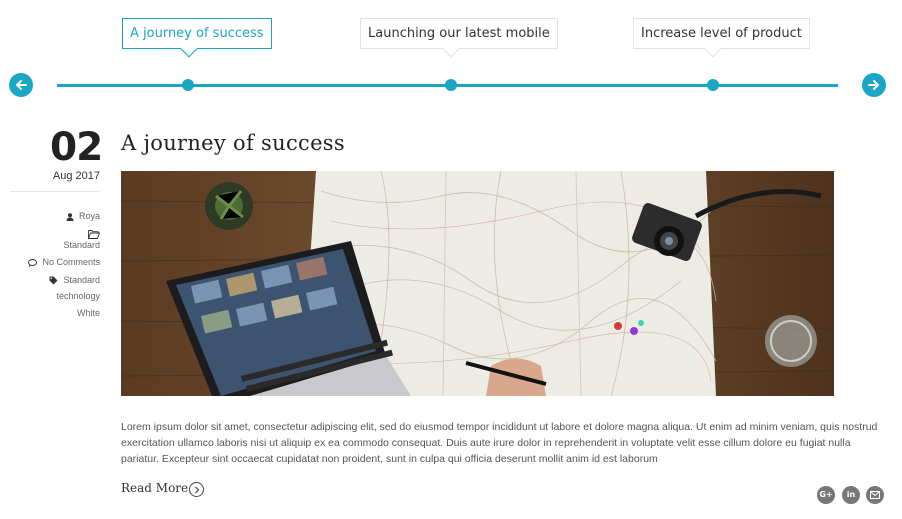 The image size is (902, 519). What do you see at coordinates (76, 147) in the screenshot?
I see `post-date-day: 02` at bounding box center [76, 147].